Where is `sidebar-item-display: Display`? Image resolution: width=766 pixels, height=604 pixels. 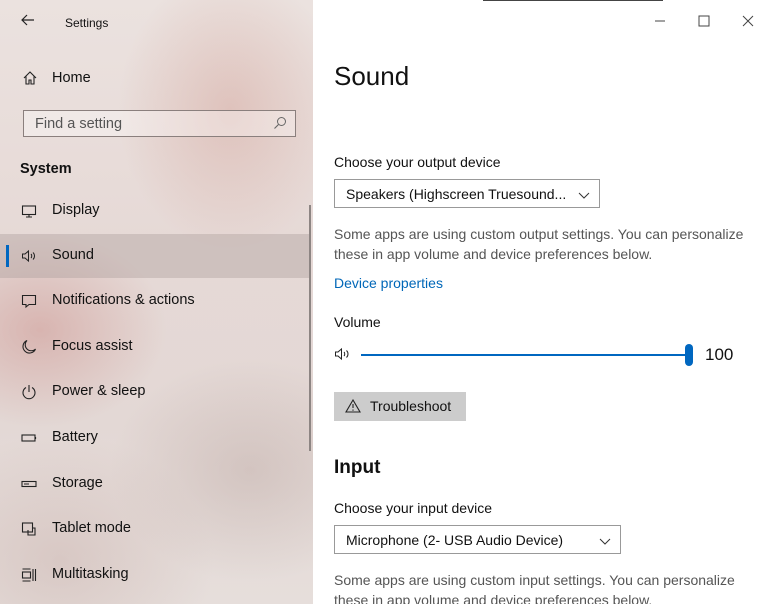
sidebar-item-display: Display is located at coordinates (155, 211).